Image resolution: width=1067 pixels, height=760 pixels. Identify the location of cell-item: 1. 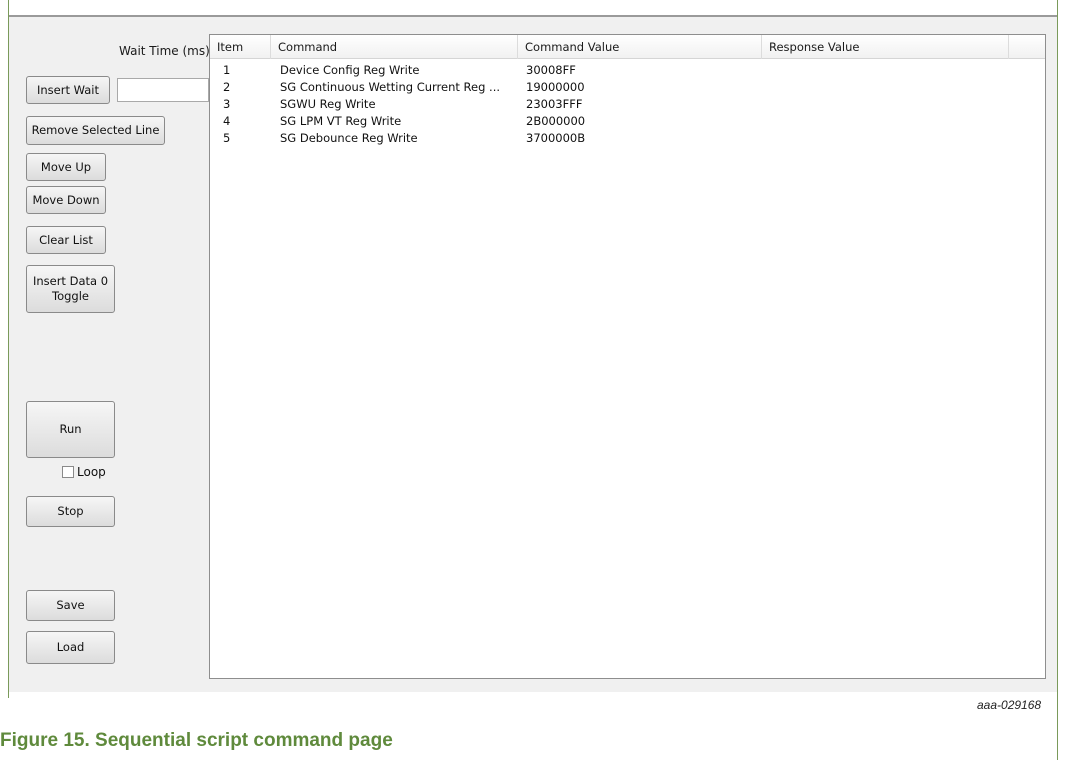
(227, 70).